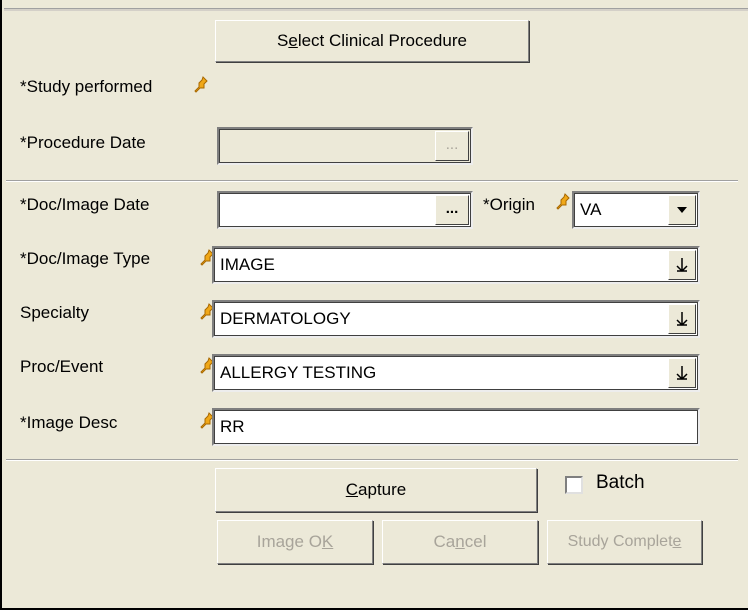  Describe the element at coordinates (85, 204) in the screenshot. I see `doc-image-date-label: *Doc/Image Date` at that location.